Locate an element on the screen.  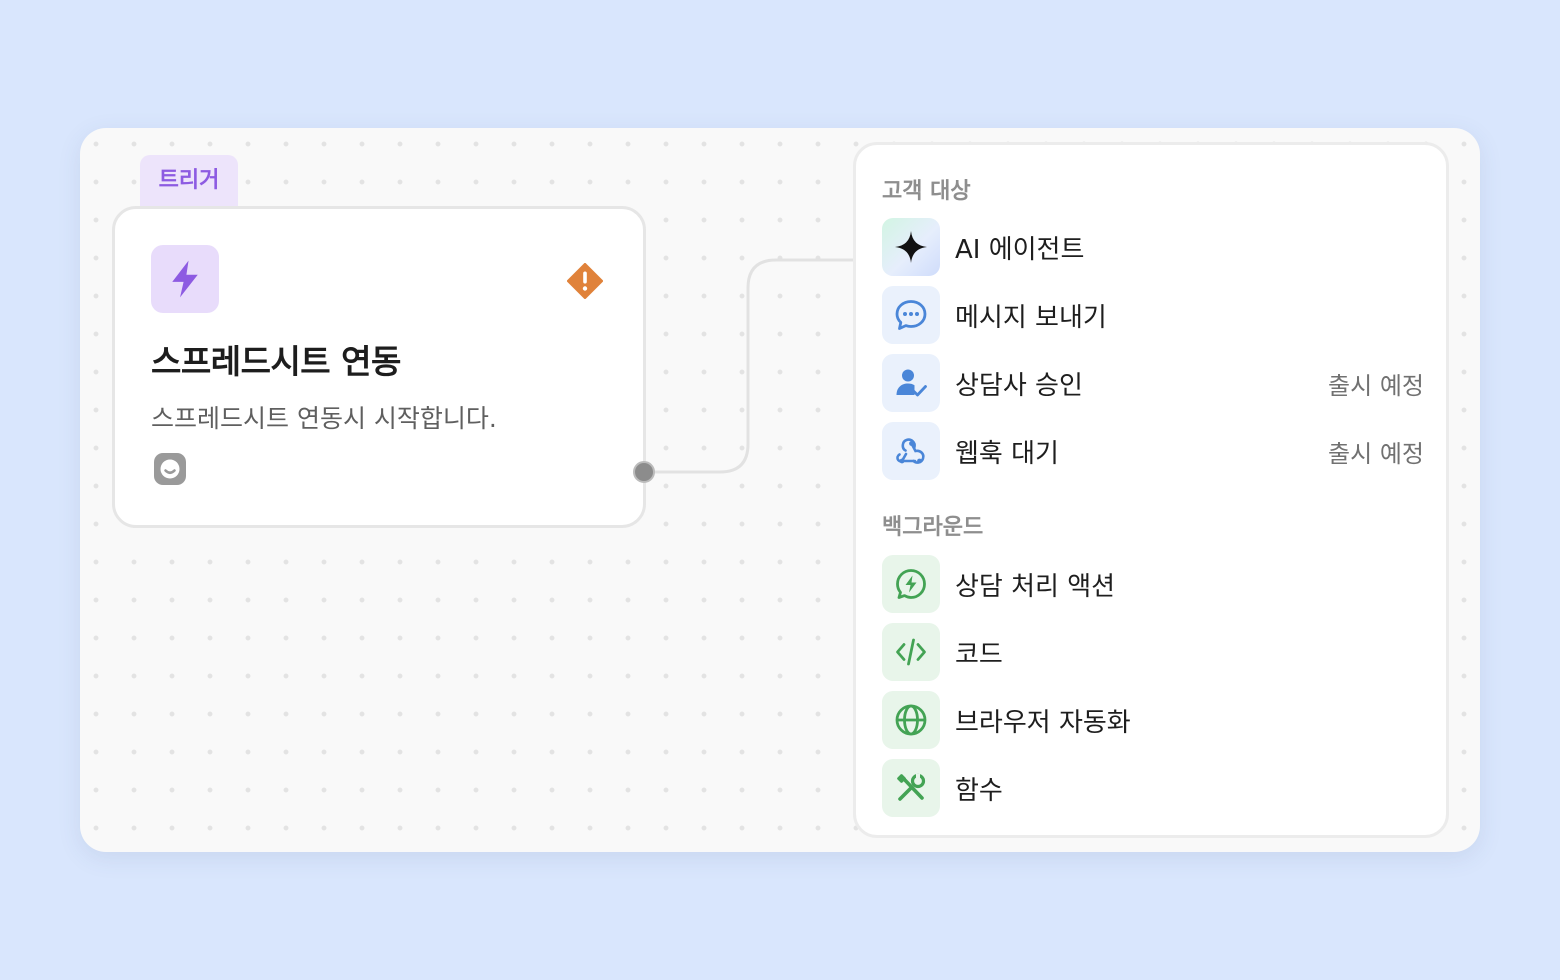
sparkle-icon is located at coordinates (911, 247).